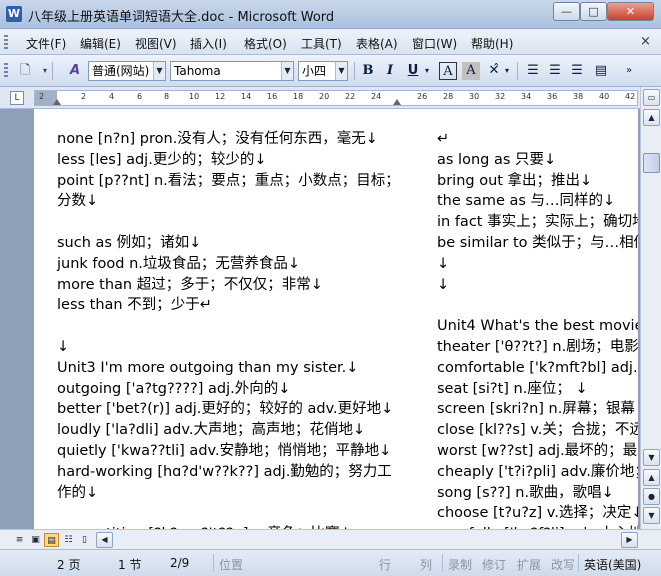 This screenshot has height=576, width=661. I want to click on menu-window: 窗口(W), so click(434, 43).